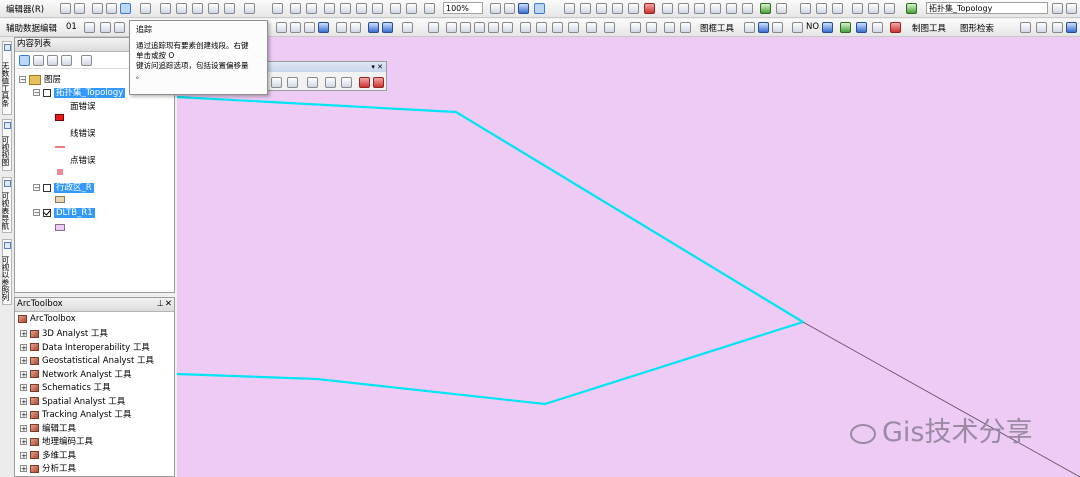 The image size is (1080, 477). What do you see at coordinates (873, 8) in the screenshot?
I see `polygon-draw-icon` at bounding box center [873, 8].